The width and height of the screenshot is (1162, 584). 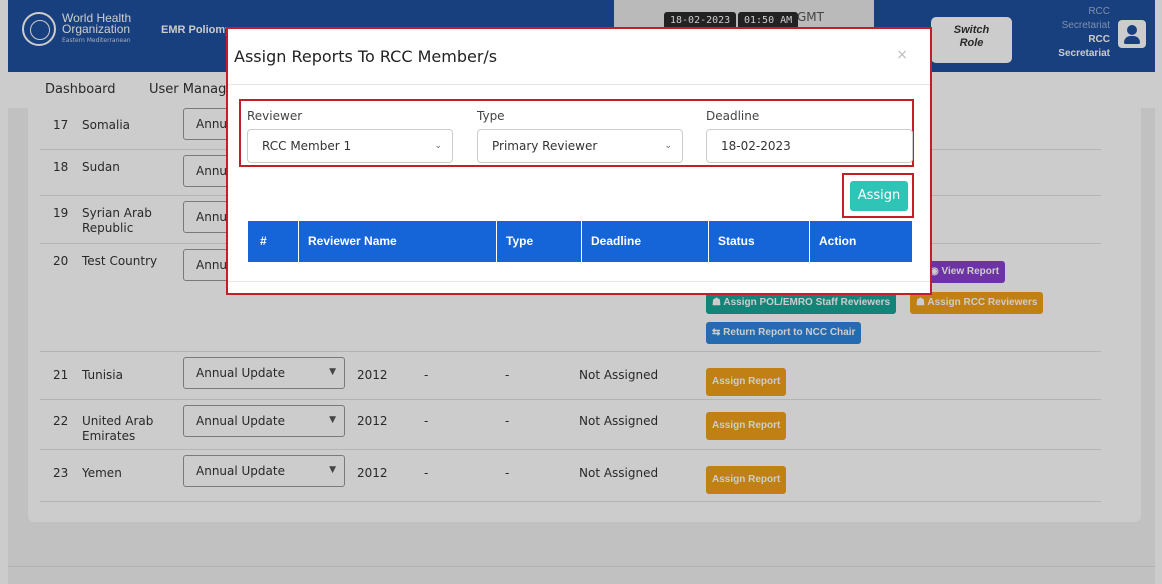 I want to click on reviewer-select: RCC Member 1 ⌄, so click(x=350, y=146).